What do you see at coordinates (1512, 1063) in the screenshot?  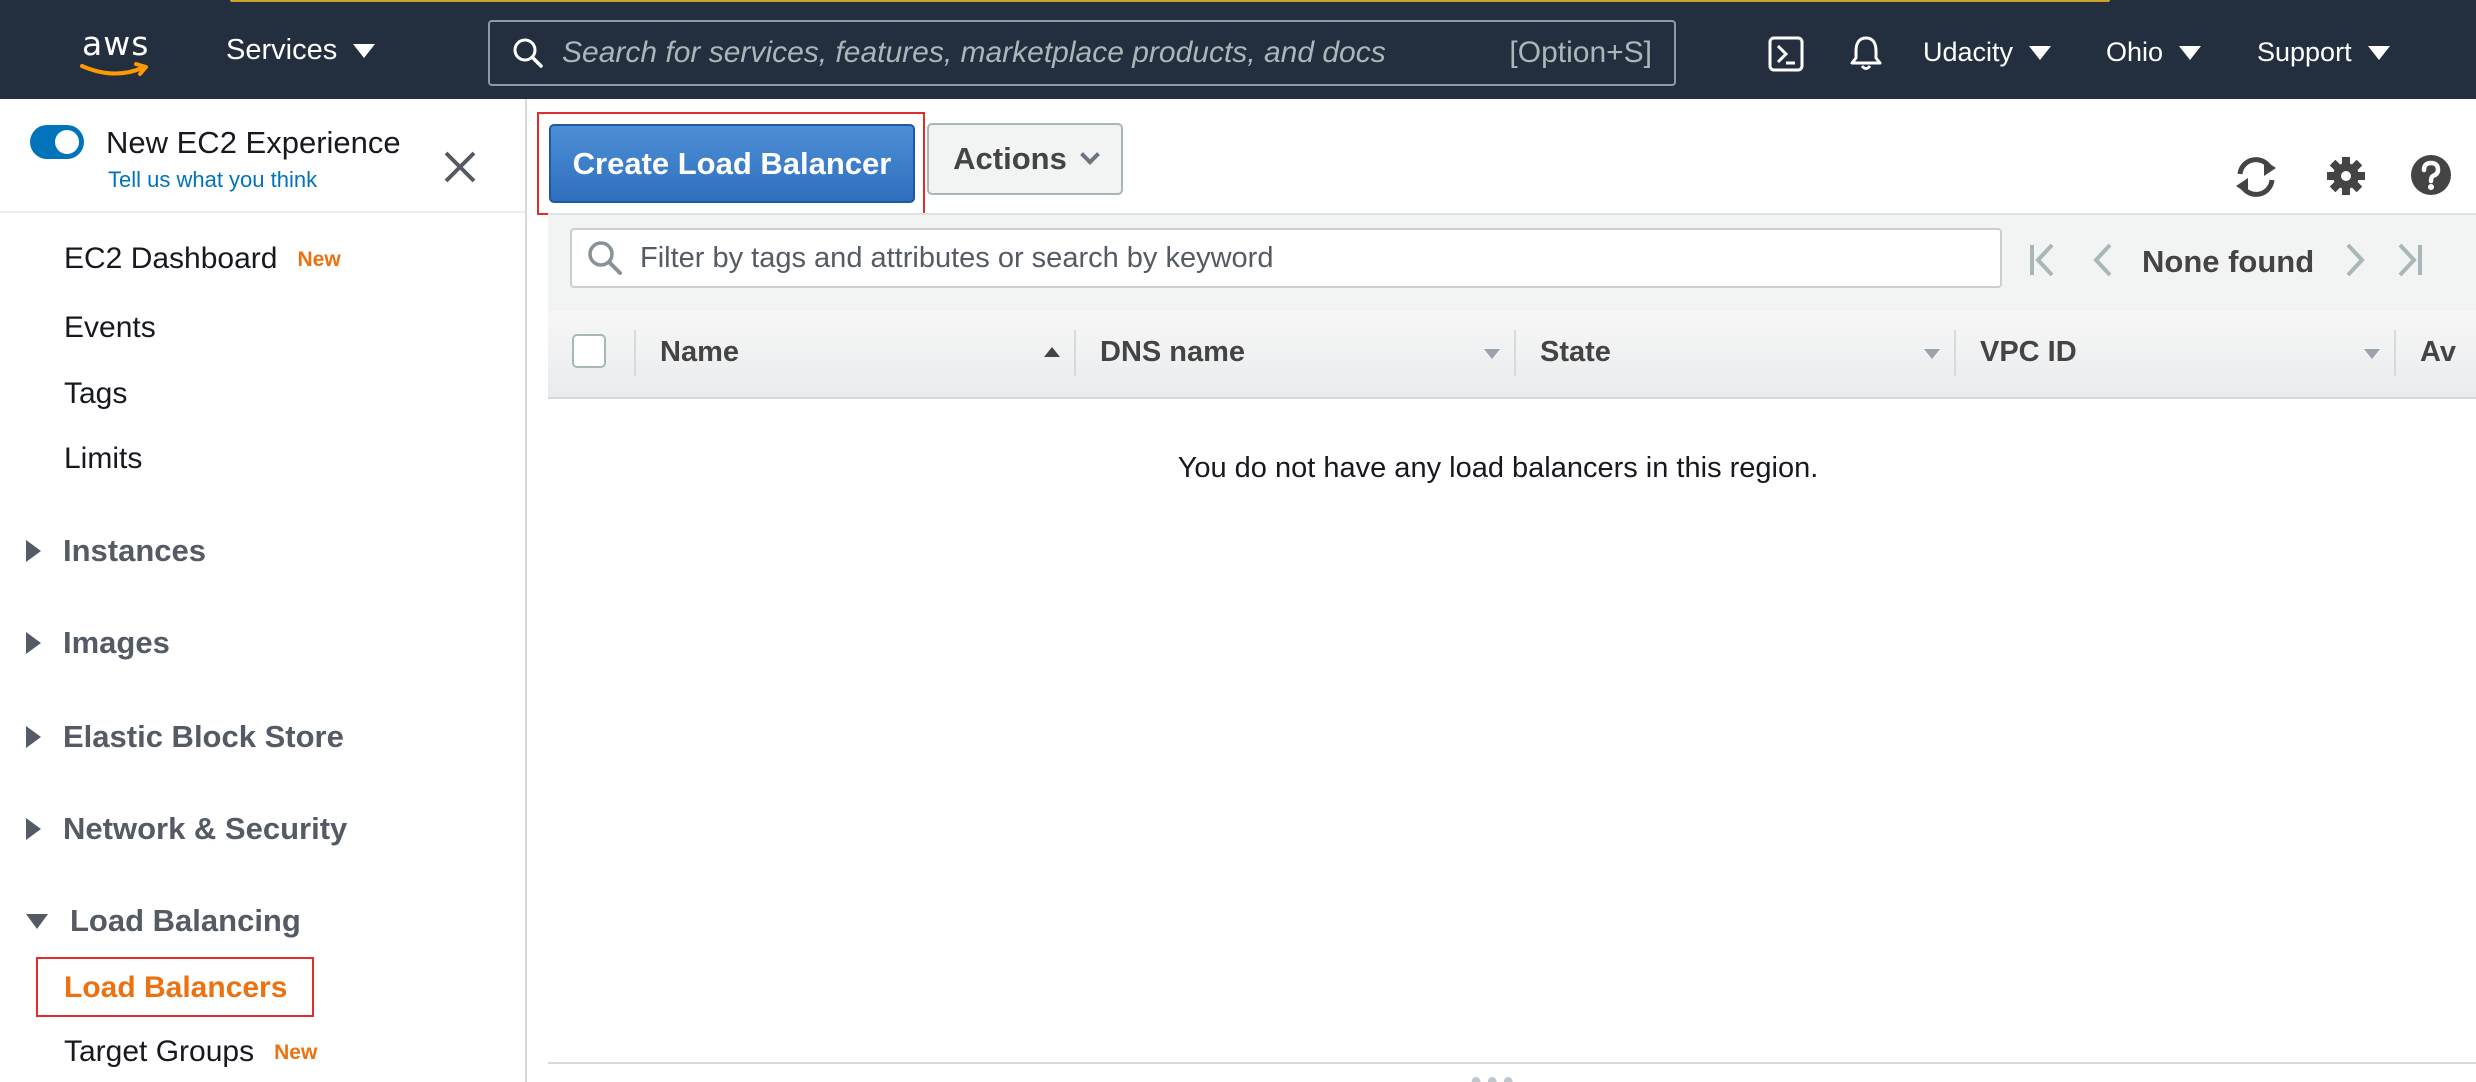 I see `split-pane-divider` at bounding box center [1512, 1063].